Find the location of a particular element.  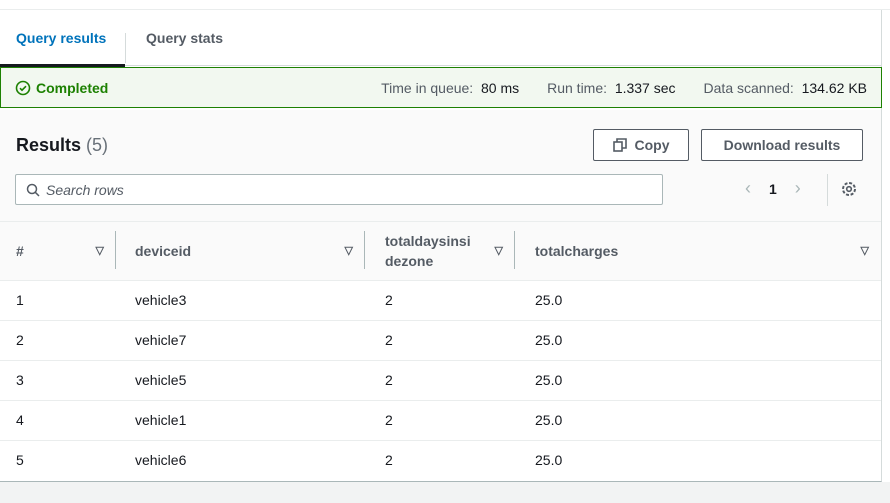

gear-icon is located at coordinates (849, 189).